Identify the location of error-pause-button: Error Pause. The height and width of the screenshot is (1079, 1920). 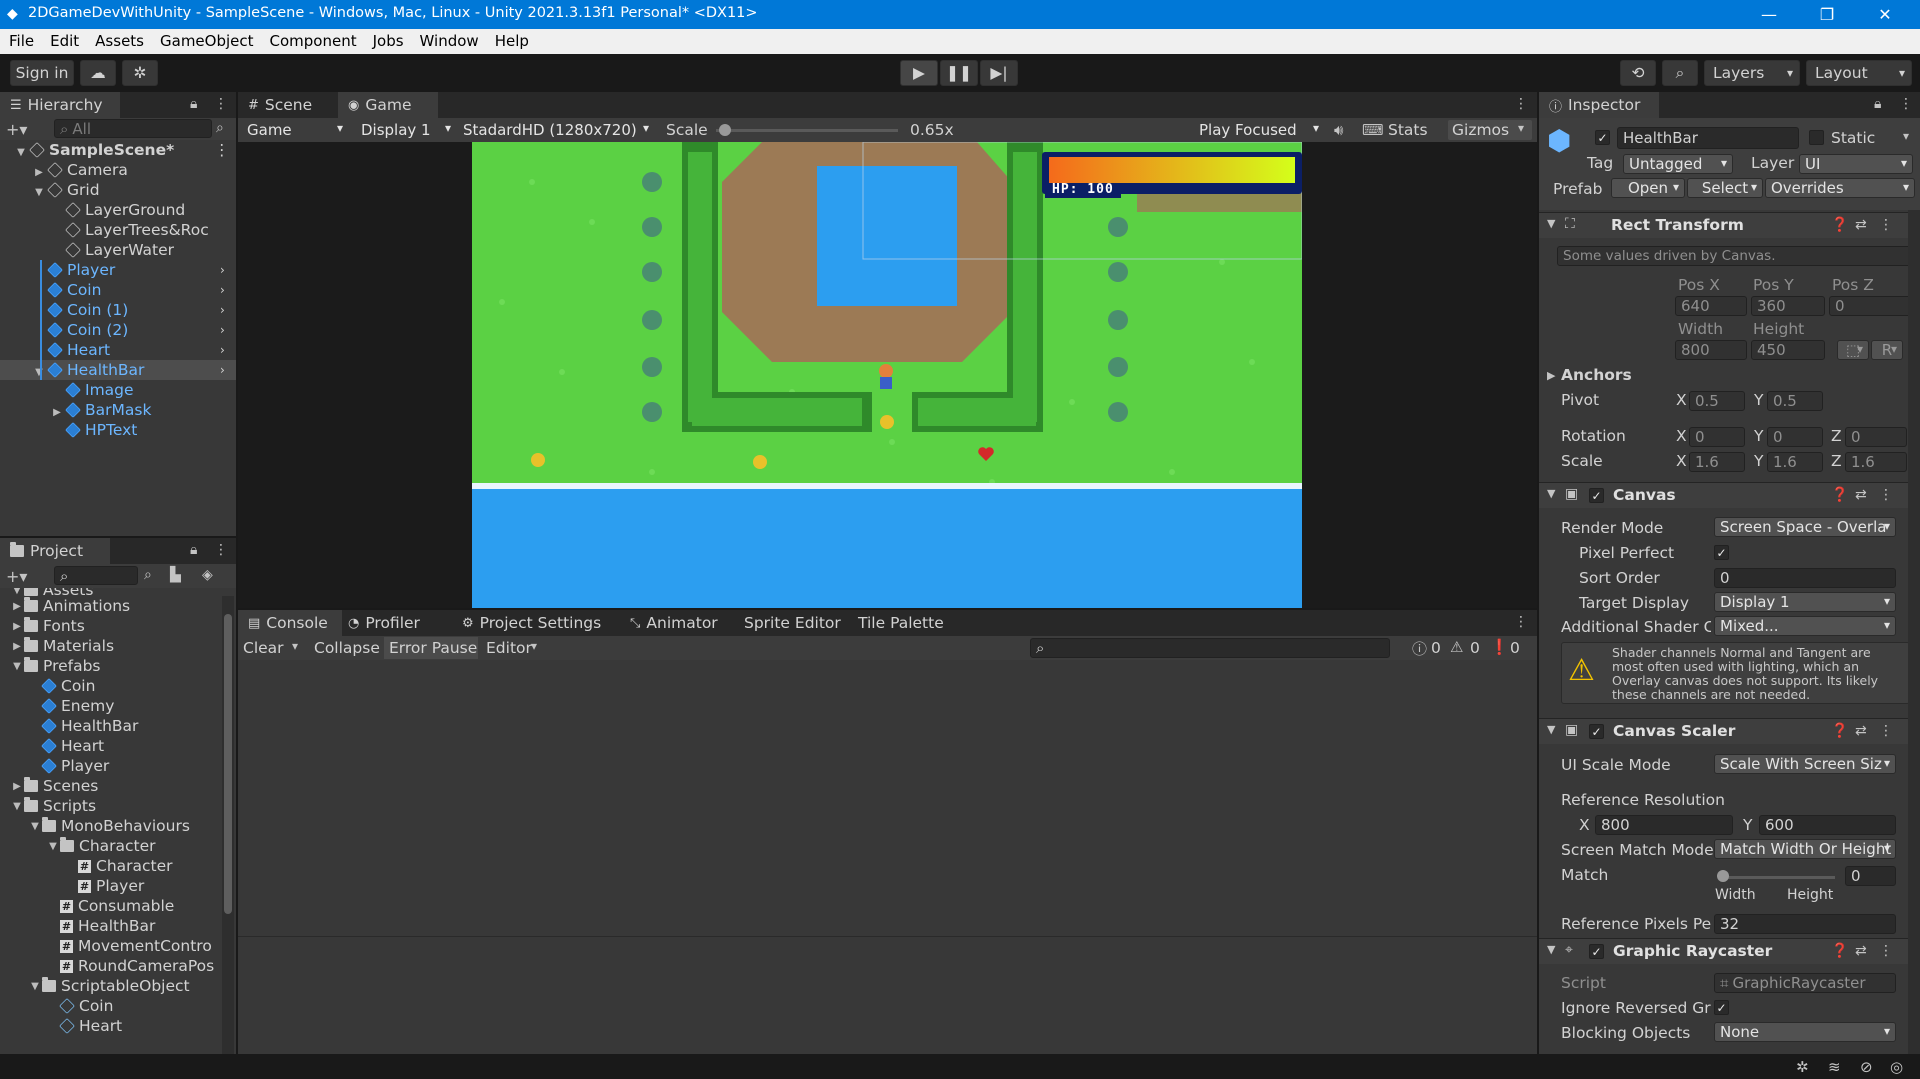
(431, 648).